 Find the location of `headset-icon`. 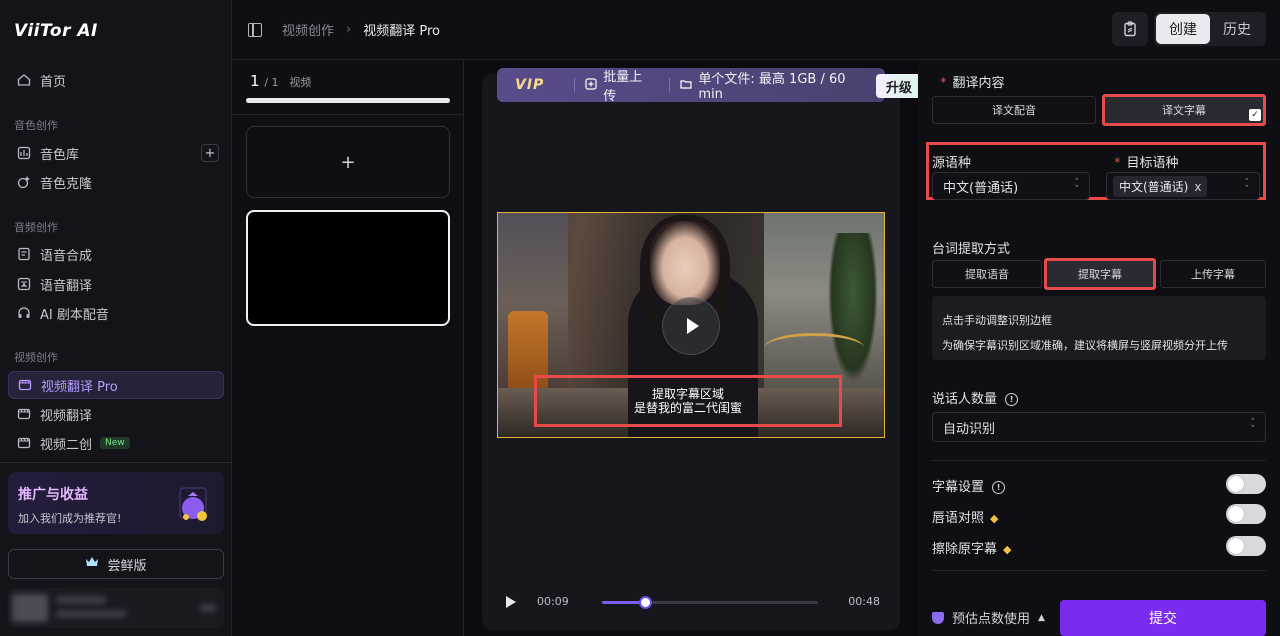

headset-icon is located at coordinates (24, 313).